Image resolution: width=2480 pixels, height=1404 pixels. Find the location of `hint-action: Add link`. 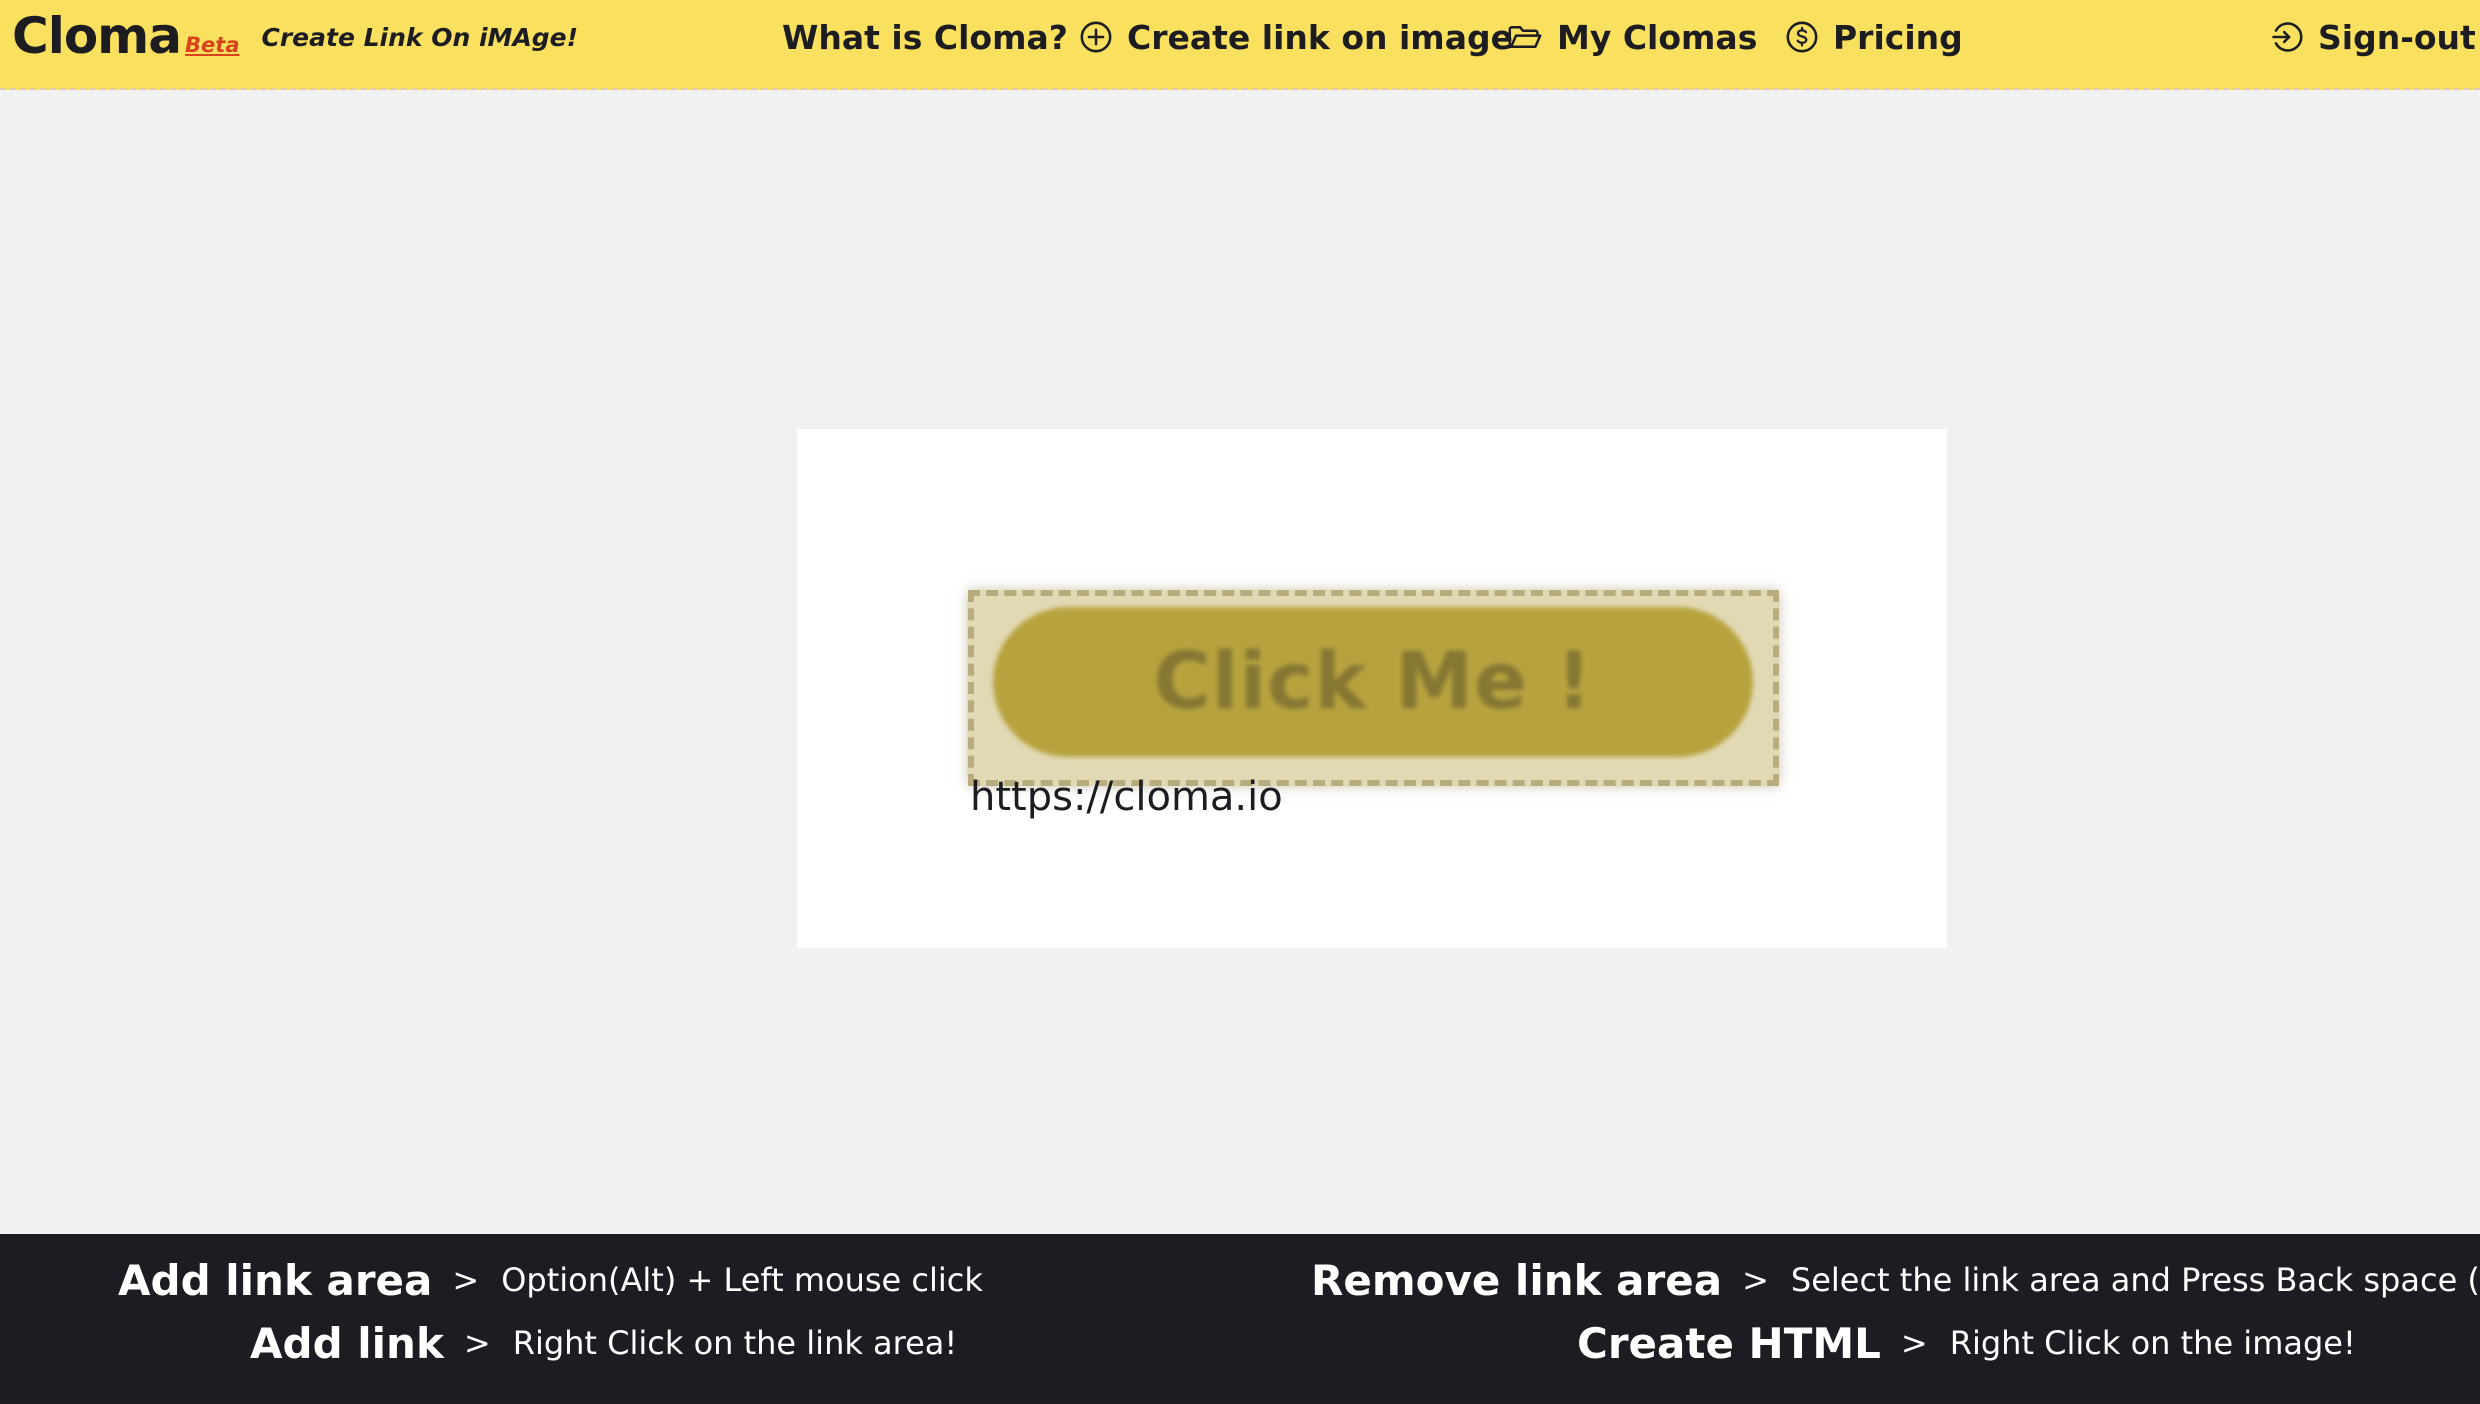

hint-action: Add link is located at coordinates (347, 1343).